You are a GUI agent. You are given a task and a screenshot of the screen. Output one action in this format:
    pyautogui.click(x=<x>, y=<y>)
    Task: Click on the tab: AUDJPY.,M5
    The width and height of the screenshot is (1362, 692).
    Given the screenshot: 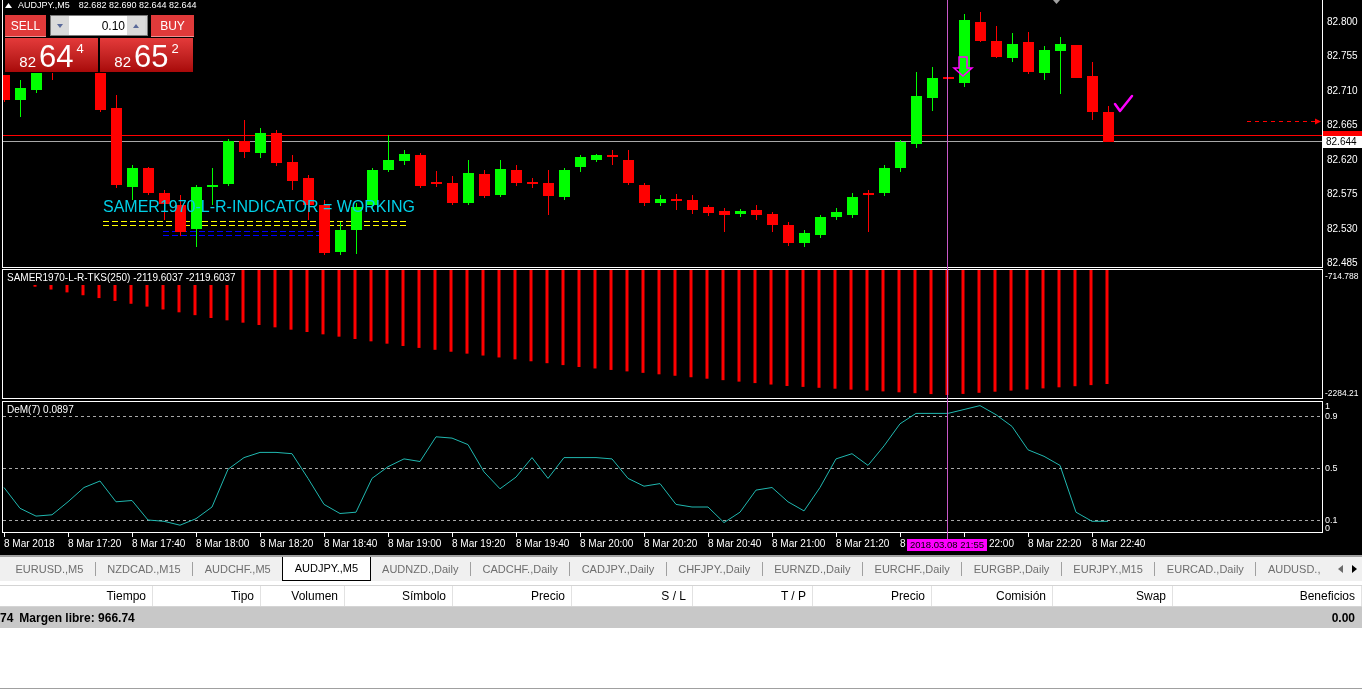 What is the action you would take?
    pyautogui.click(x=326, y=569)
    